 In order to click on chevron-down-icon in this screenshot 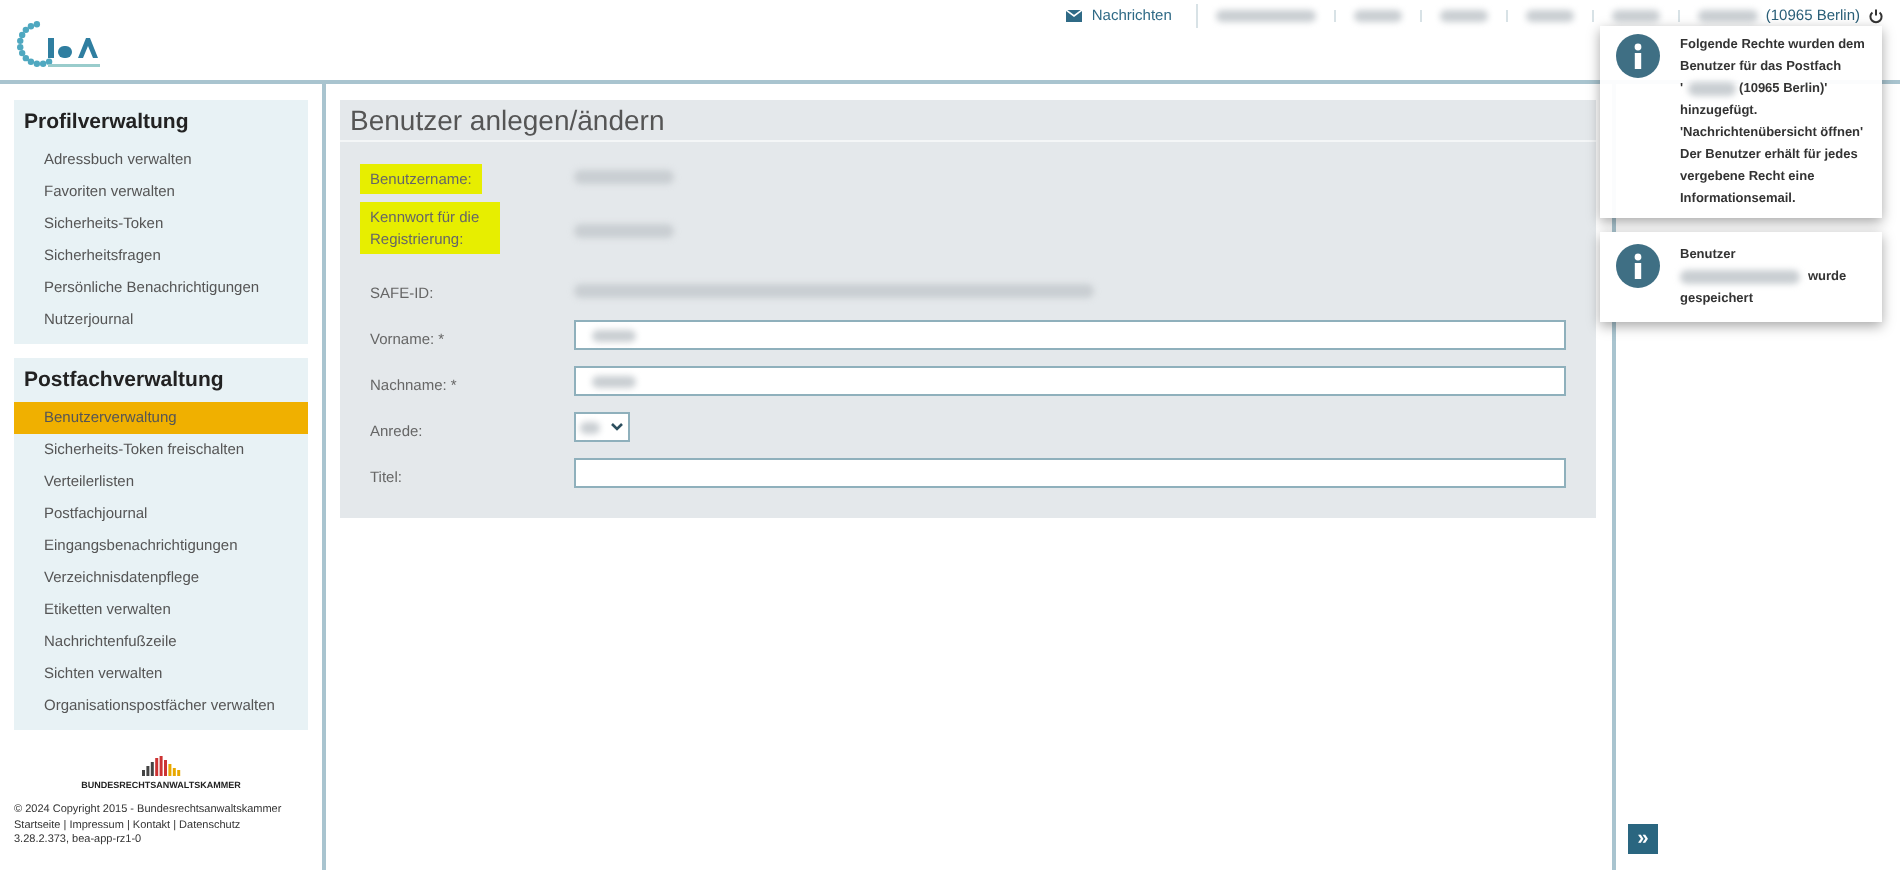, I will do `click(617, 427)`.